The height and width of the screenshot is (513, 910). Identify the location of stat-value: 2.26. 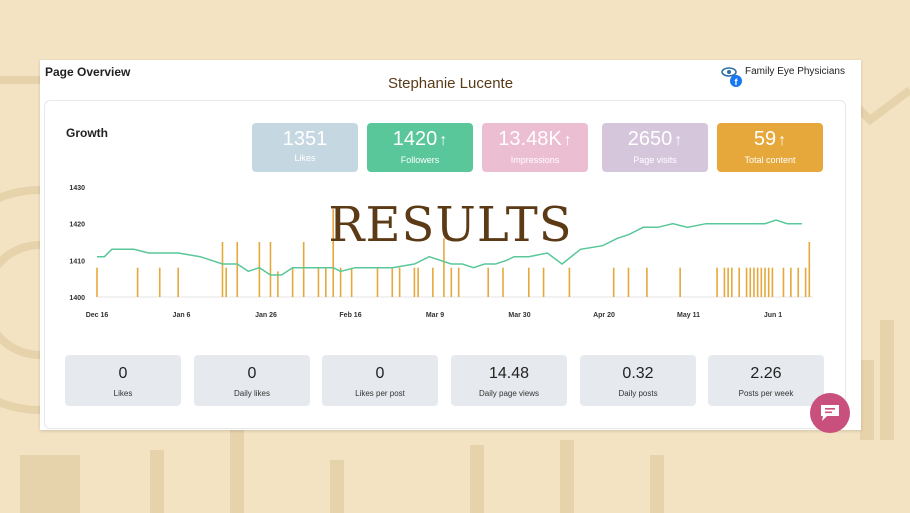
(766, 373).